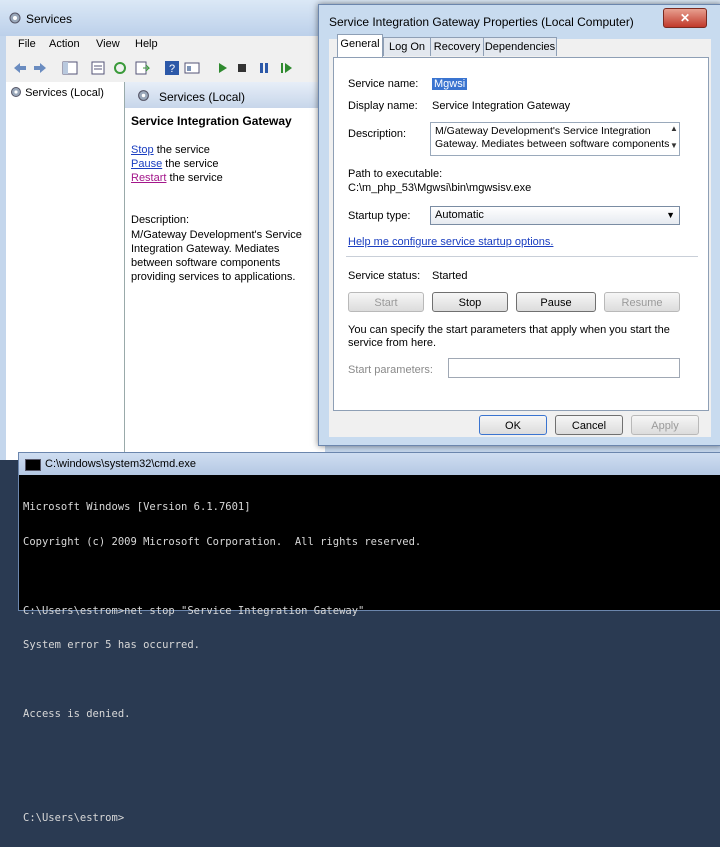  Describe the element at coordinates (513, 425) in the screenshot. I see `ok-button: OK` at that location.